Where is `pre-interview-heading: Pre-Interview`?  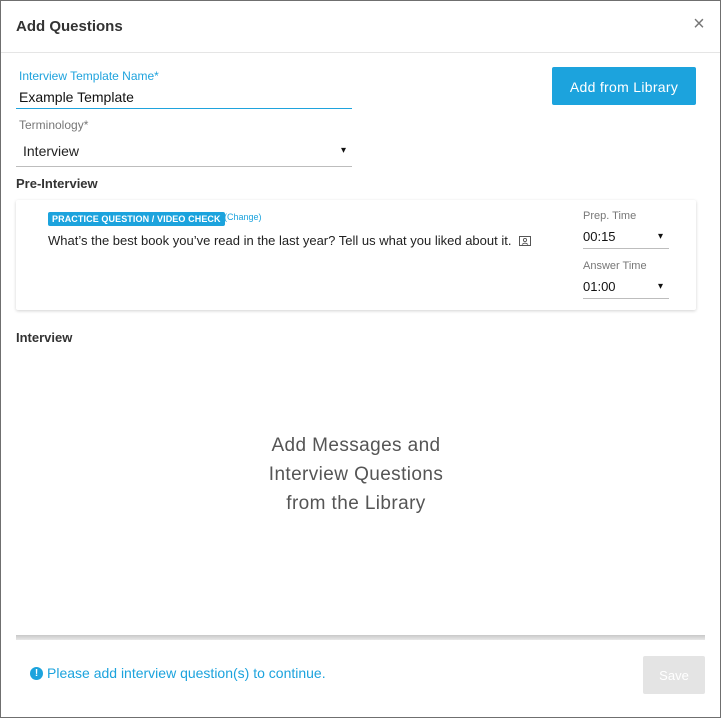 pre-interview-heading: Pre-Interview is located at coordinates (57, 183).